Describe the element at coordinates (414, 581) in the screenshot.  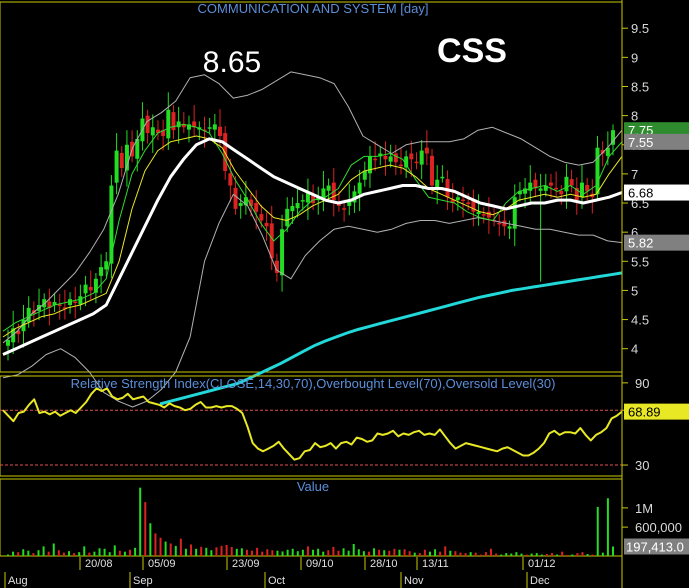
I see `month-label: Nov` at that location.